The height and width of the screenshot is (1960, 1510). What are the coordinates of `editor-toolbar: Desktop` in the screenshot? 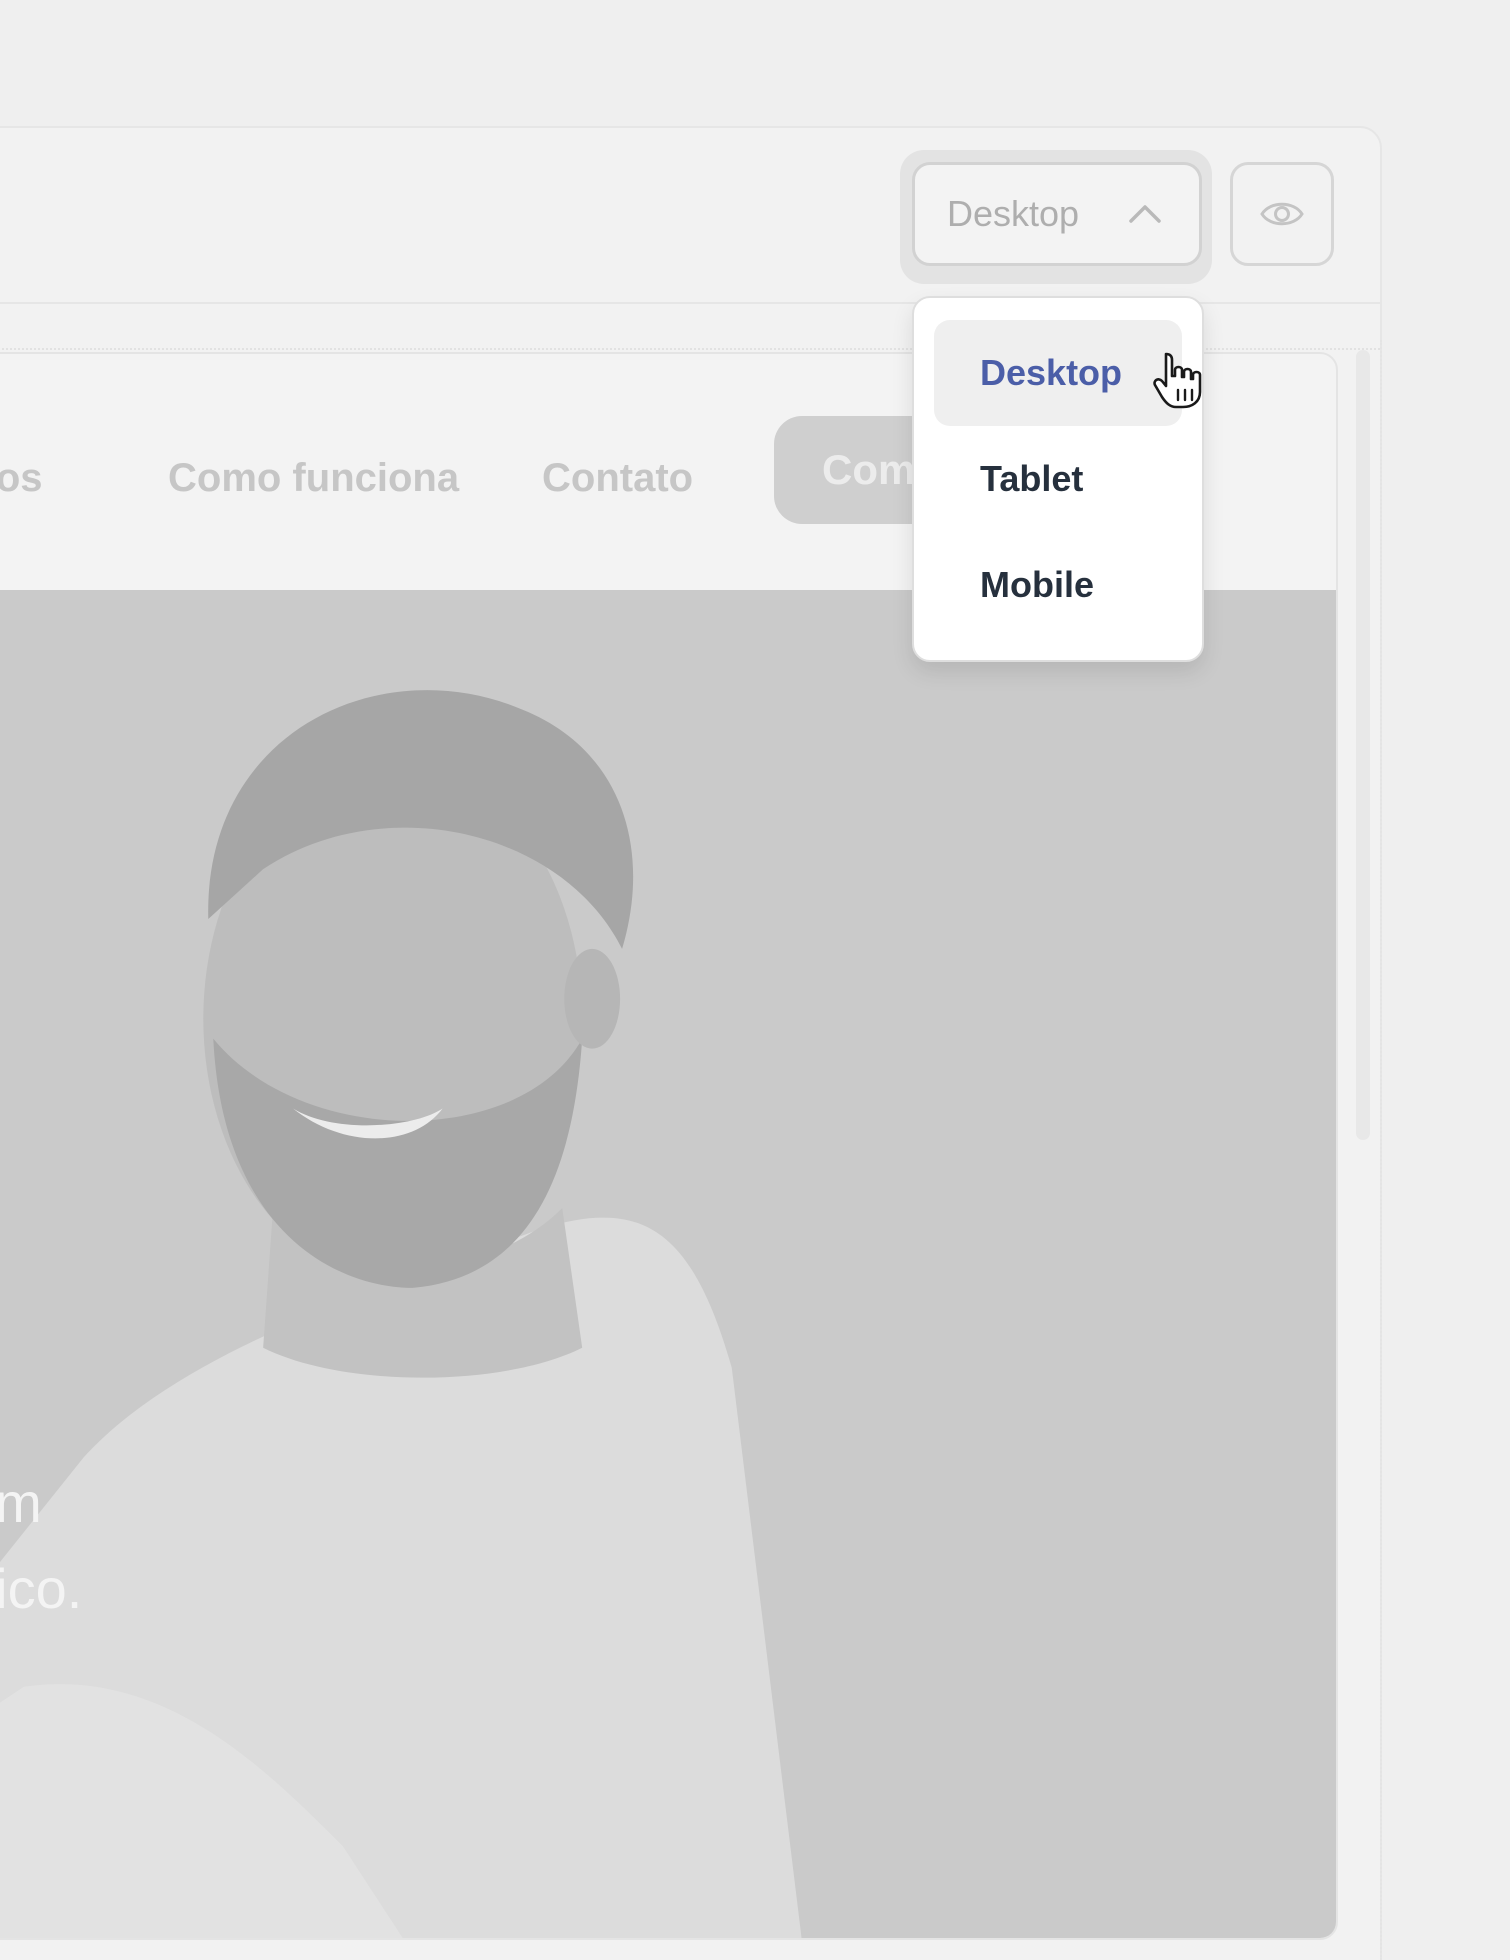 It's located at (690, 216).